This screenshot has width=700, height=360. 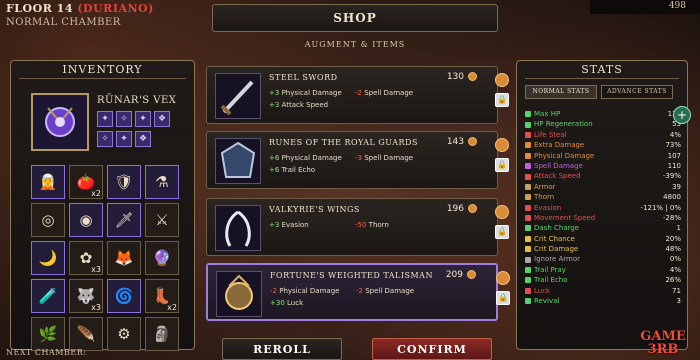 What do you see at coordinates (561, 92) in the screenshot?
I see `tab-normal-stats: NORMAL STATS` at bounding box center [561, 92].